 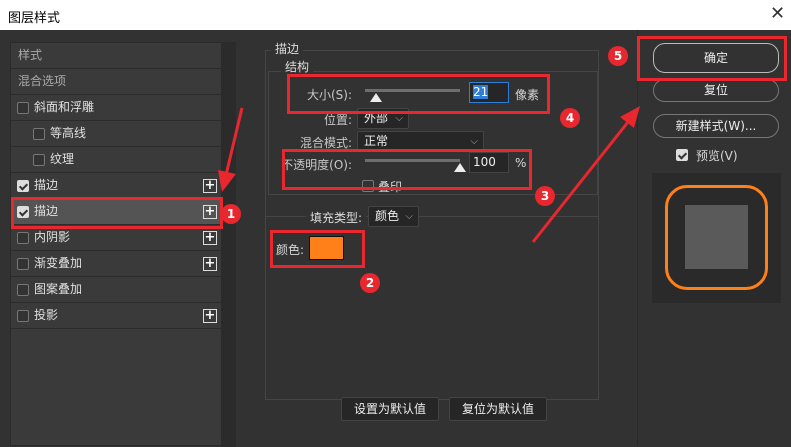 What do you see at coordinates (227, 181) in the screenshot?
I see `arrow-1-head` at bounding box center [227, 181].